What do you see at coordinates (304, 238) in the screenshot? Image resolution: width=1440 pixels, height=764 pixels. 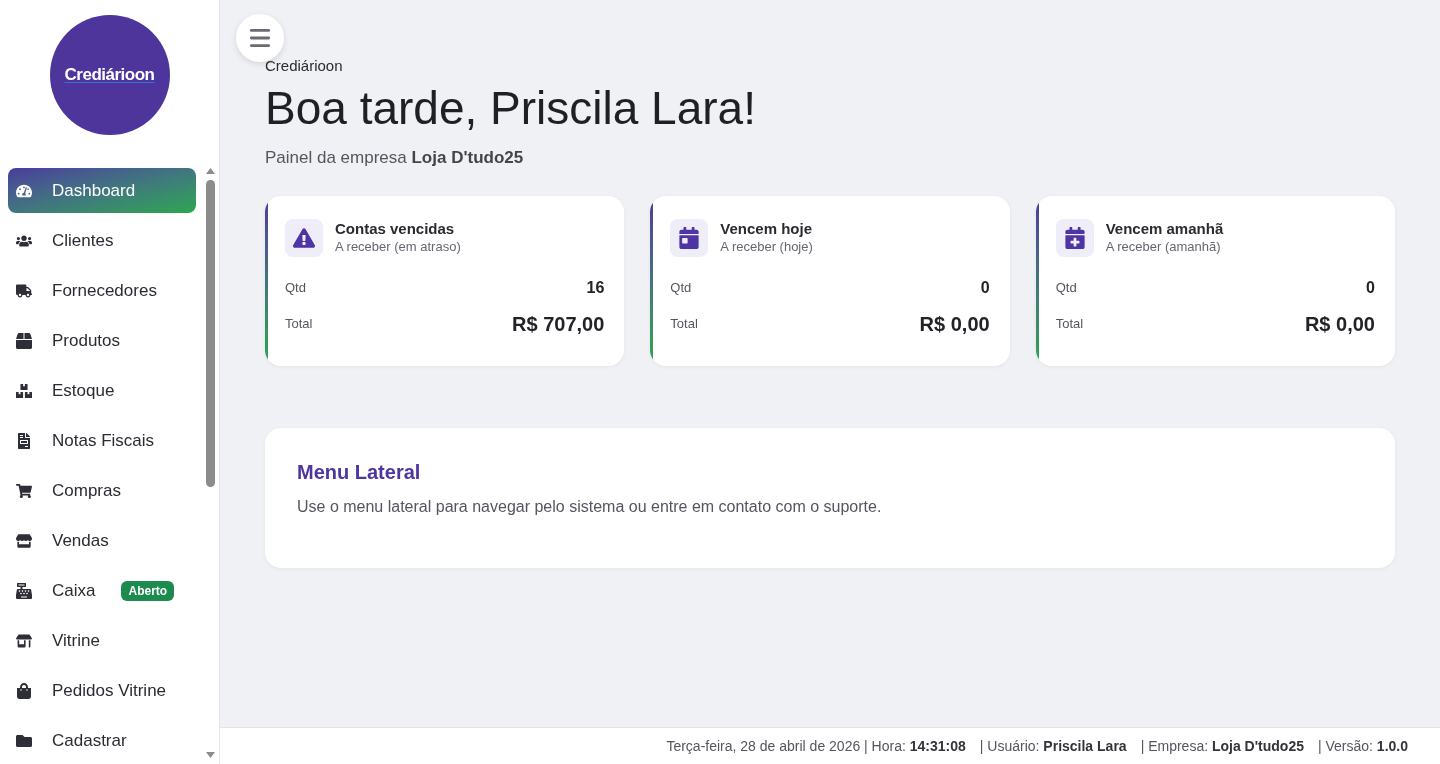 I see `warning-icon` at bounding box center [304, 238].